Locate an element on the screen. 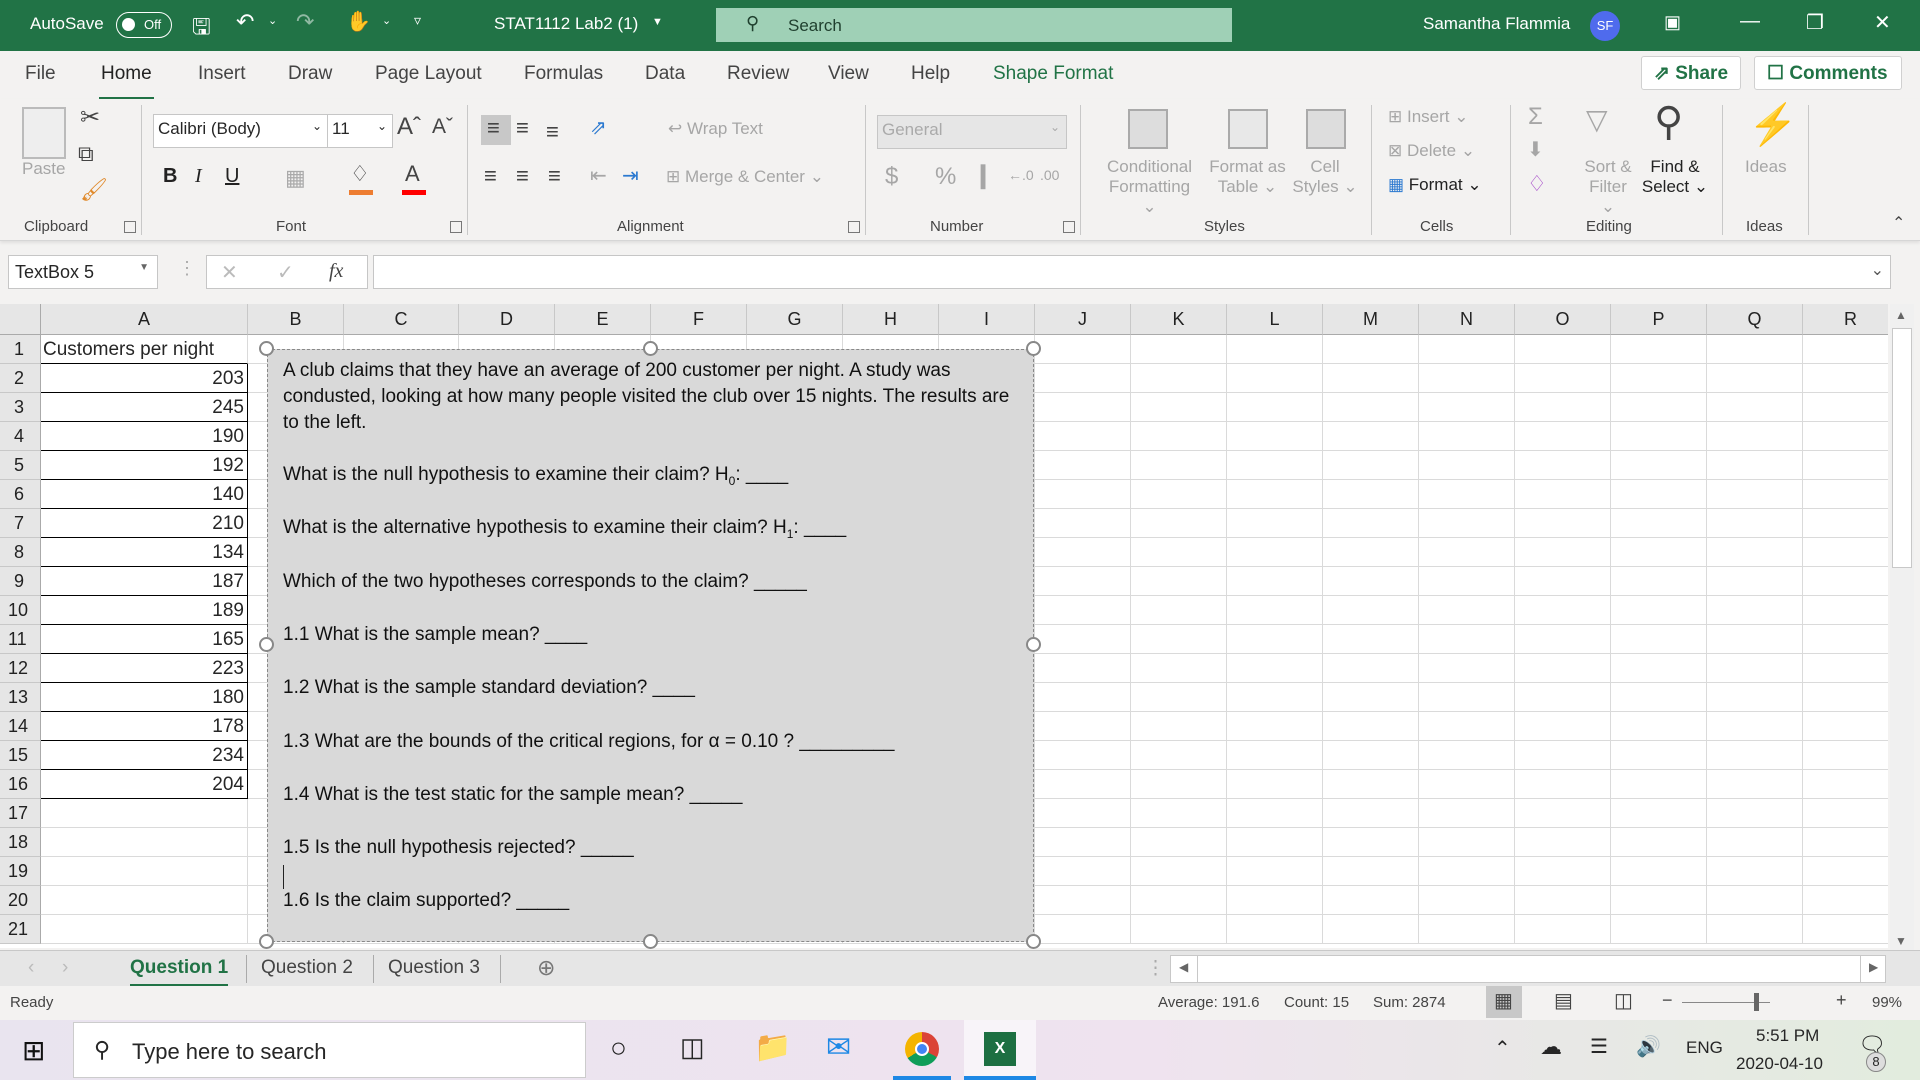 Image resolution: width=1920 pixels, height=1080 pixels. cell-q5 is located at coordinates (1755, 465).